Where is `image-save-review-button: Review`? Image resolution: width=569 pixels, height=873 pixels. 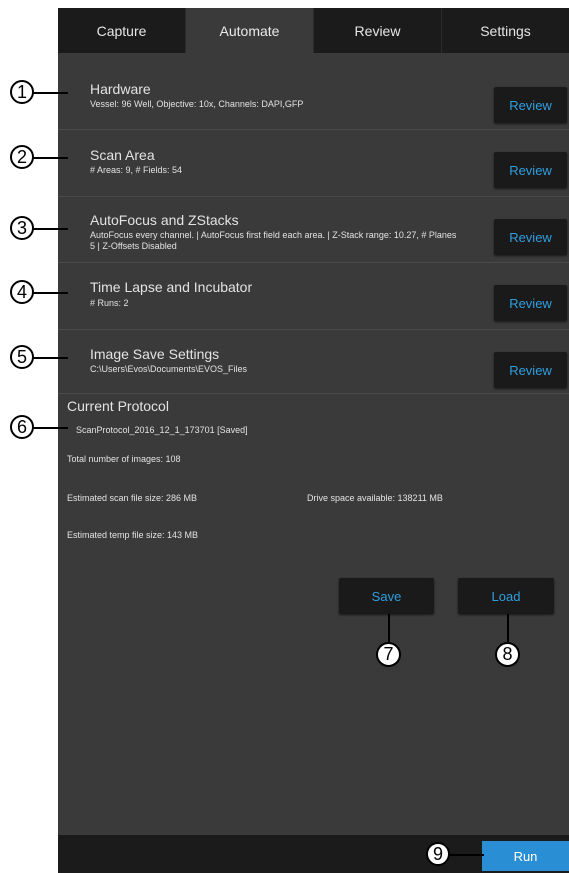 image-save-review-button: Review is located at coordinates (530, 370).